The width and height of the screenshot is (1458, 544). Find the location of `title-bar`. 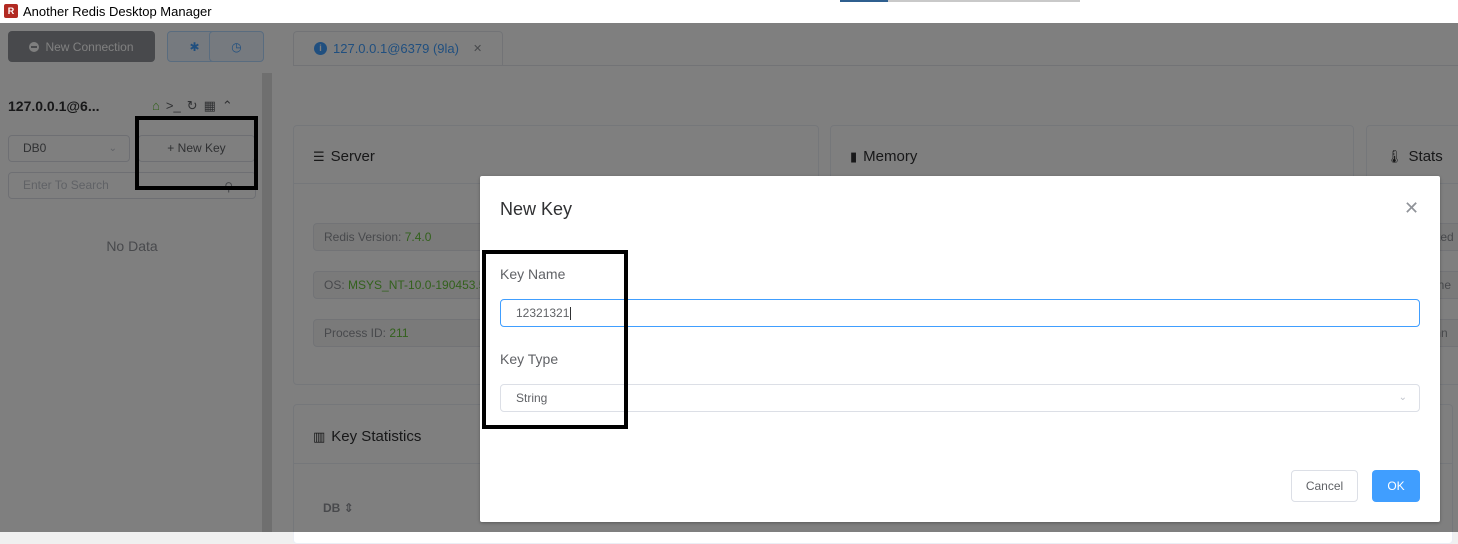

title-bar is located at coordinates (729, 11).